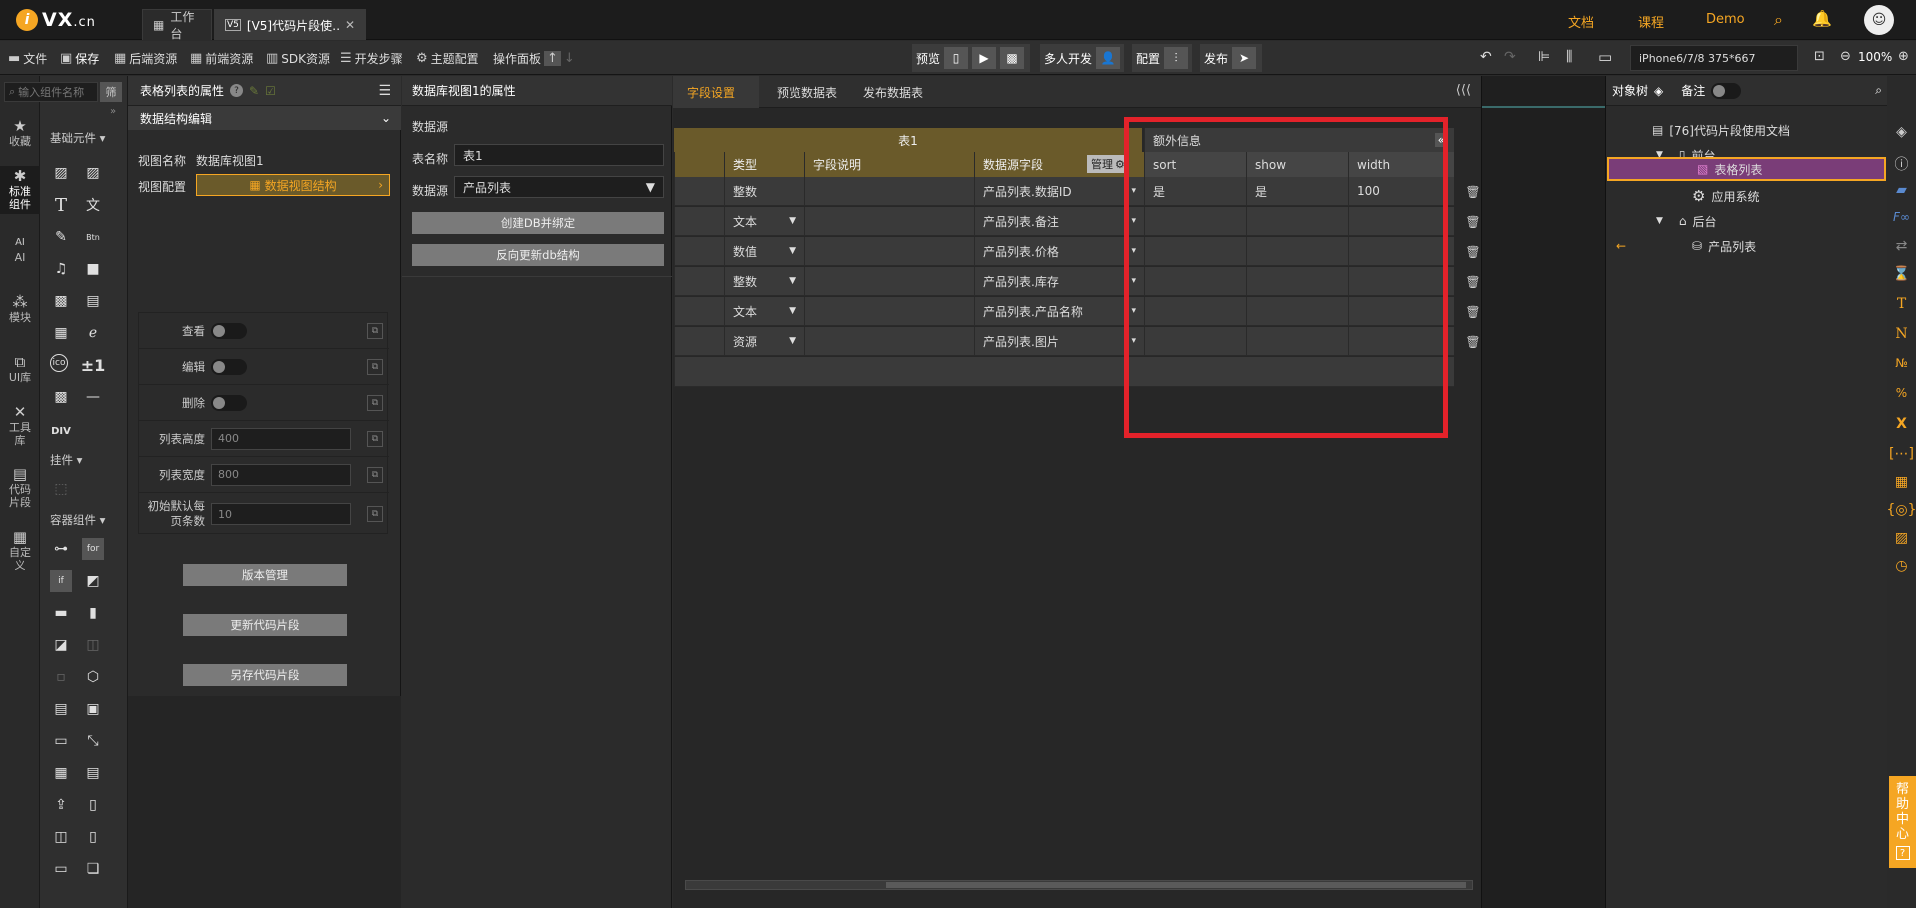 The height and width of the screenshot is (908, 1916). I want to click on zoom-out-icon: ⊖, so click(1845, 56).